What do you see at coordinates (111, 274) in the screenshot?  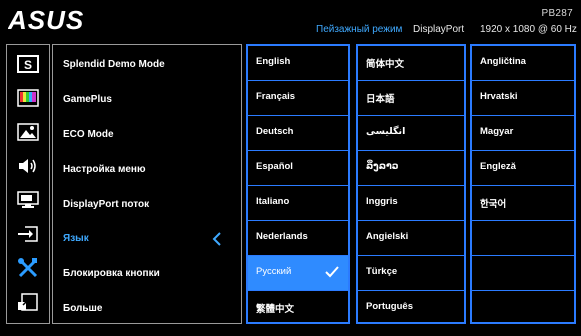 I see `menu-item-key-lock: Блокировка кнопки` at bounding box center [111, 274].